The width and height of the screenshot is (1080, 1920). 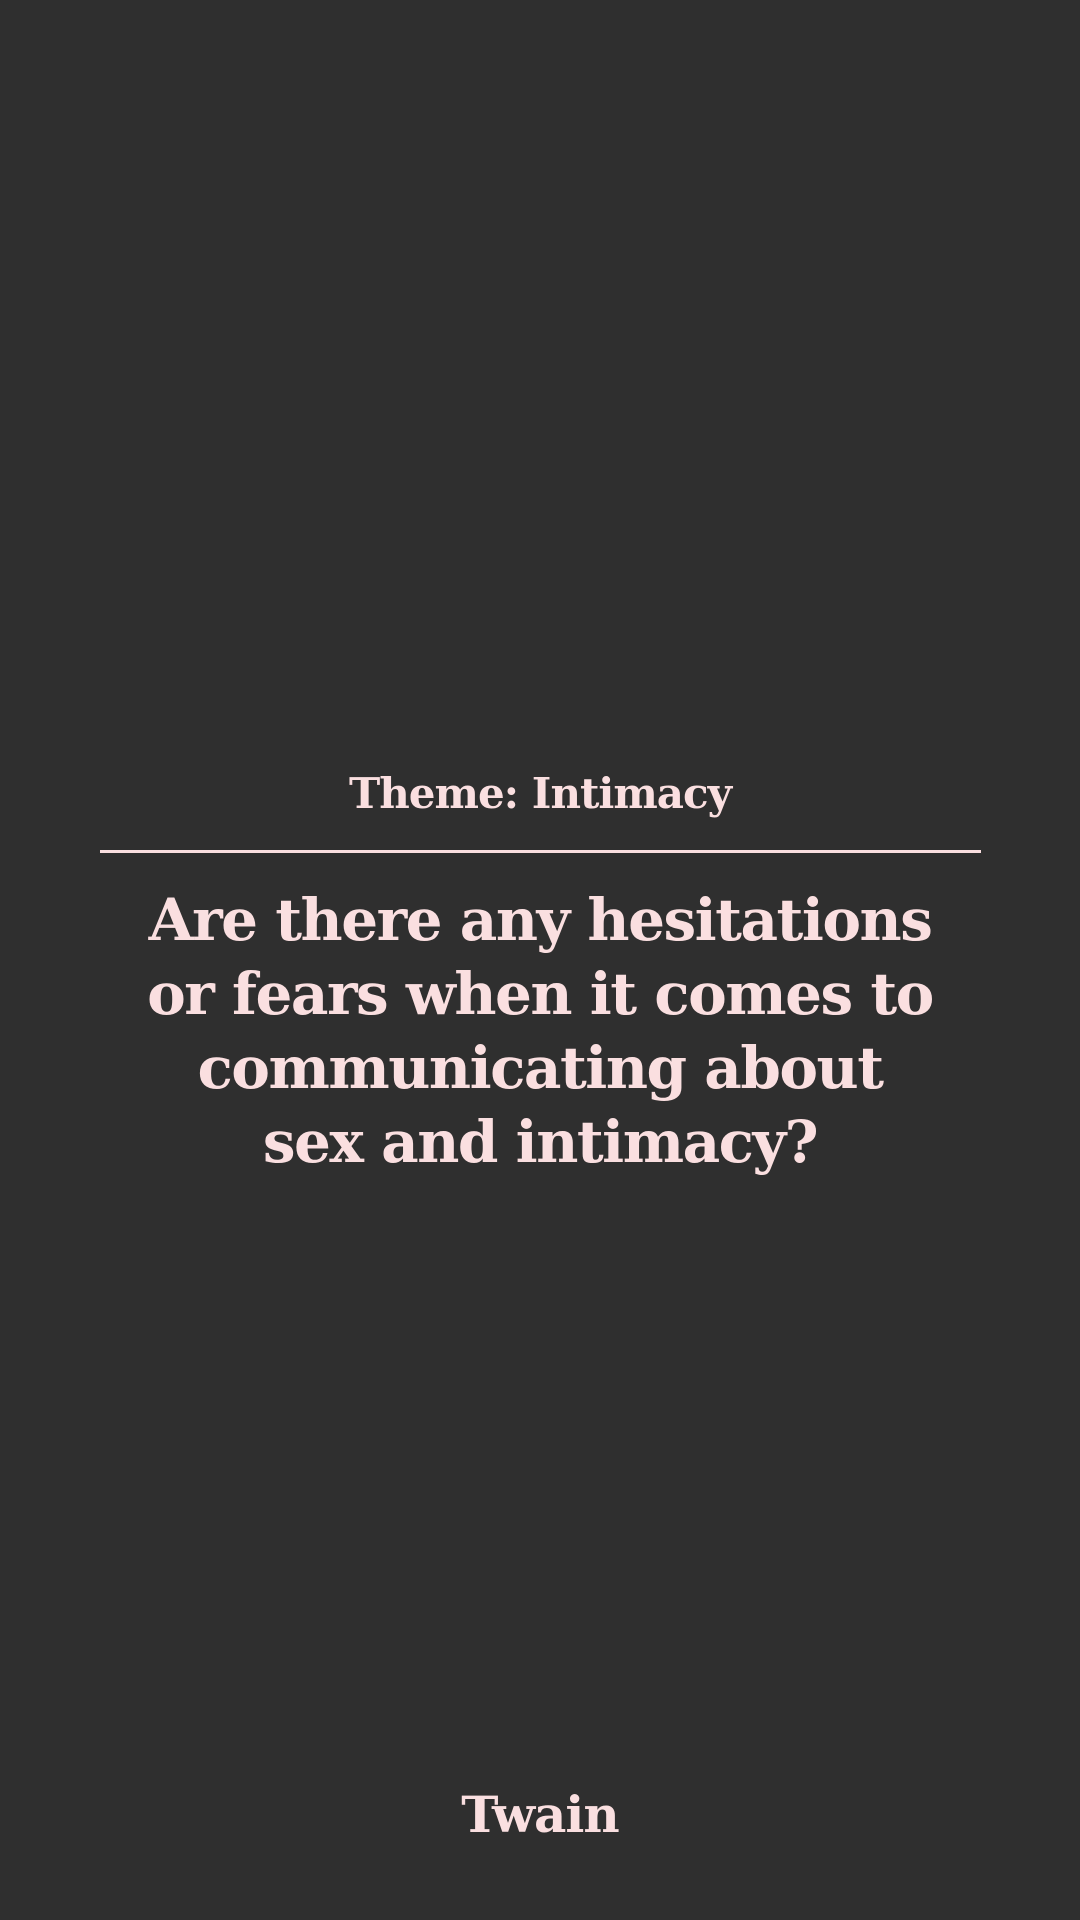 What do you see at coordinates (540, 851) in the screenshot?
I see `divider` at bounding box center [540, 851].